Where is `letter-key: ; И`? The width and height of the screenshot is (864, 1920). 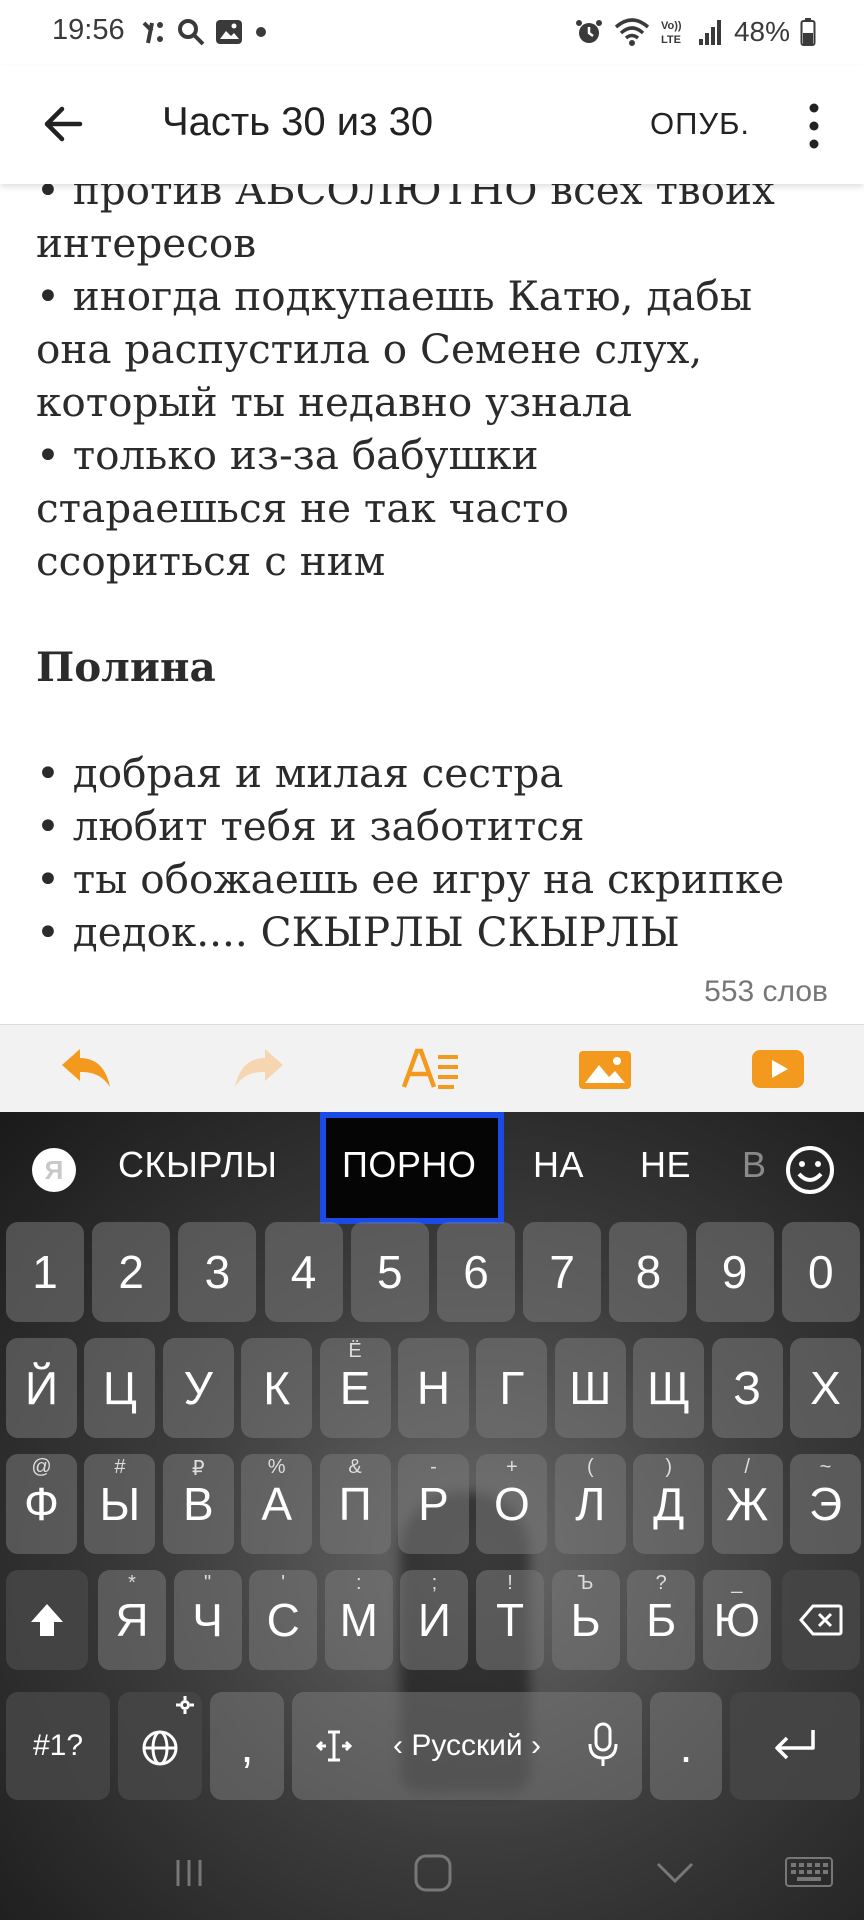 letter-key: ; И is located at coordinates (434, 1620).